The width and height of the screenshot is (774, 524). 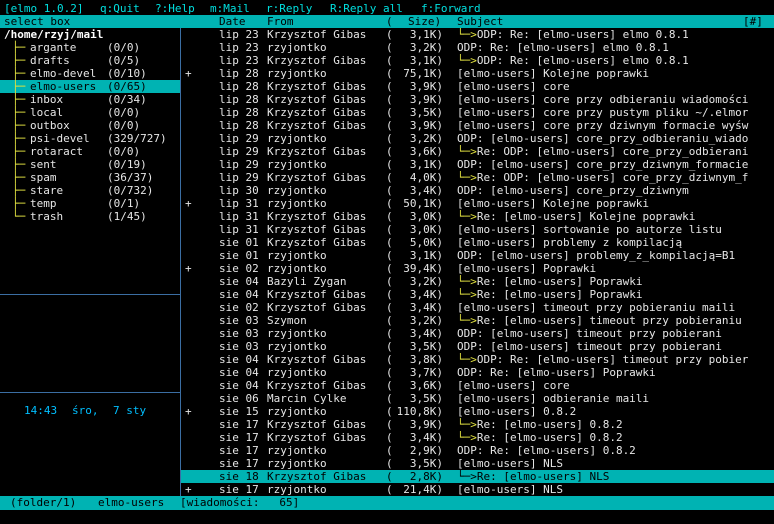 I want to click on message-subject: ODP: [elmo-users] timeout przy pobierani, so click(x=589, y=333).